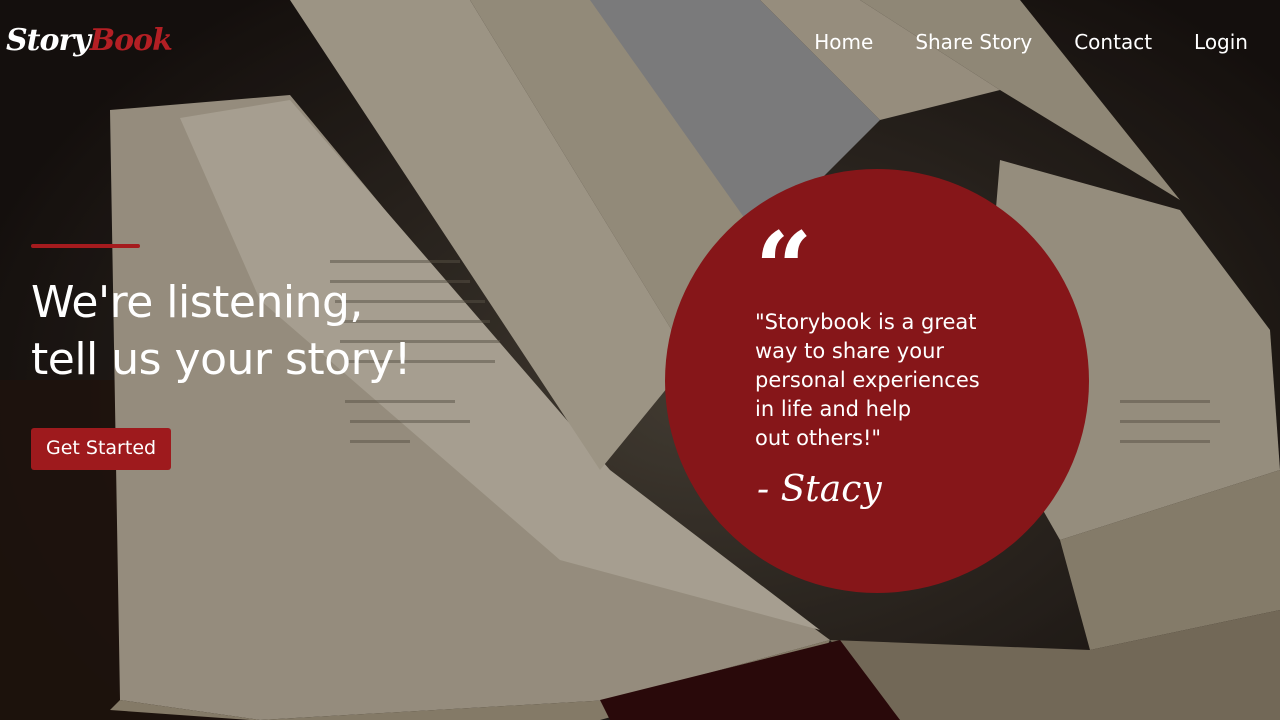 The height and width of the screenshot is (720, 1280). What do you see at coordinates (197, 302) in the screenshot?
I see `hero-headline-line1: We're listening,` at bounding box center [197, 302].